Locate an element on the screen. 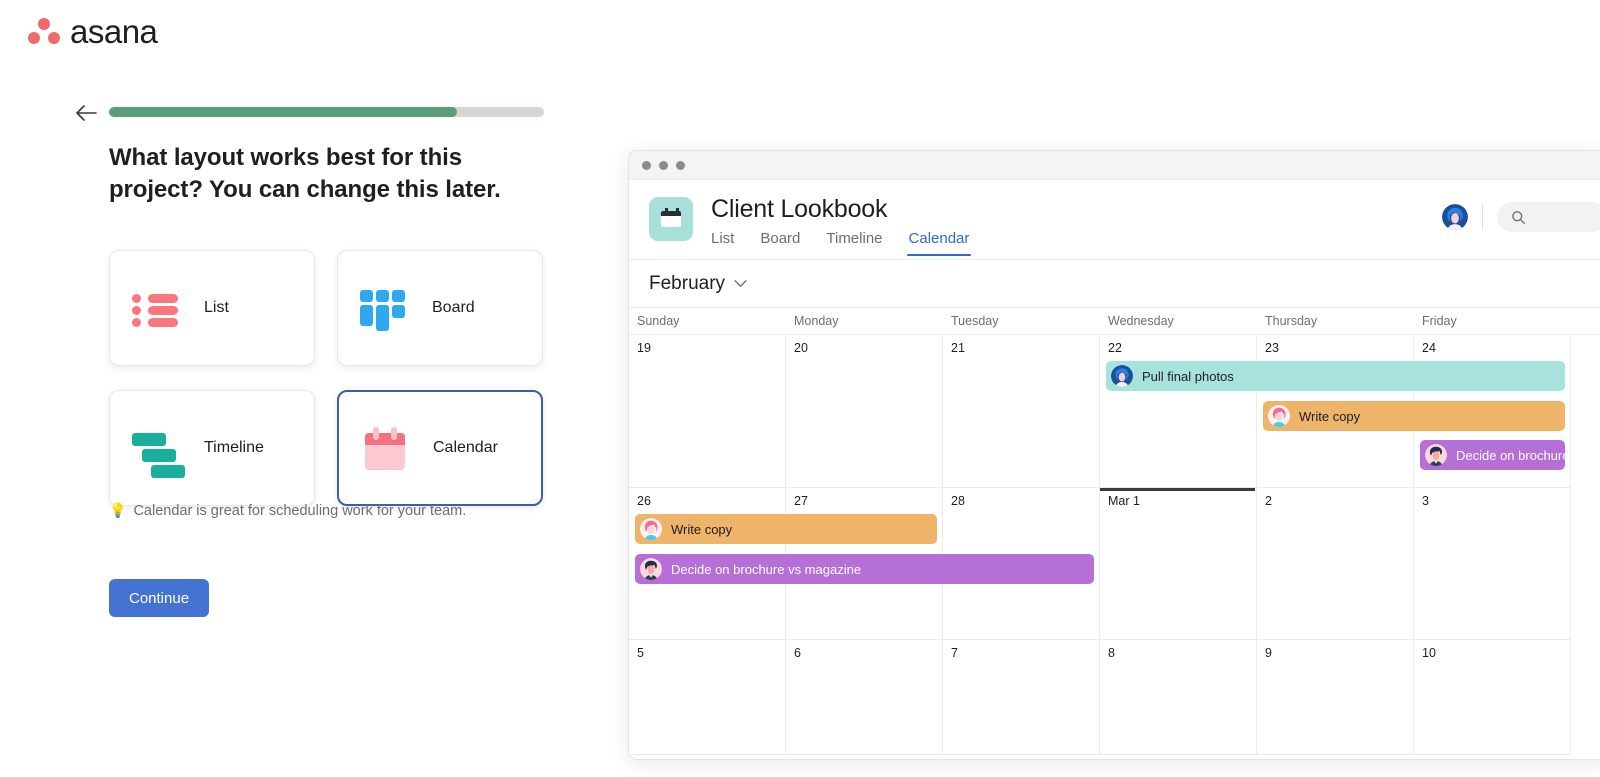 The height and width of the screenshot is (777, 1600). calendar-day-number: Mar 1 is located at coordinates (1124, 501).